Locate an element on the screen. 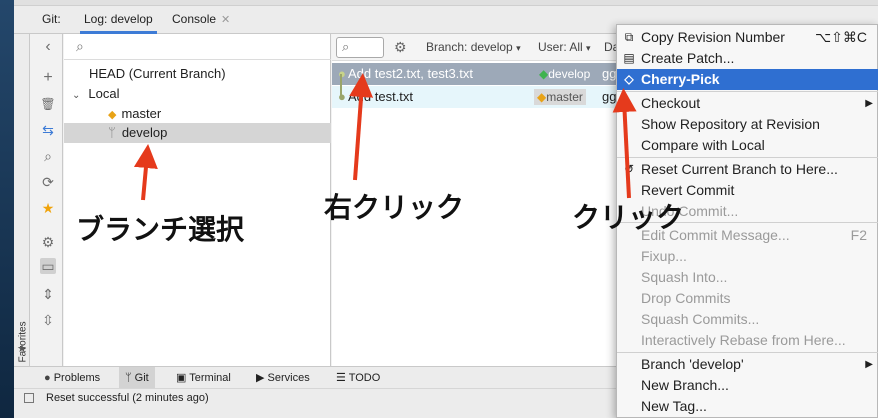  favorites-label: Favorites is located at coordinates (23, 339).